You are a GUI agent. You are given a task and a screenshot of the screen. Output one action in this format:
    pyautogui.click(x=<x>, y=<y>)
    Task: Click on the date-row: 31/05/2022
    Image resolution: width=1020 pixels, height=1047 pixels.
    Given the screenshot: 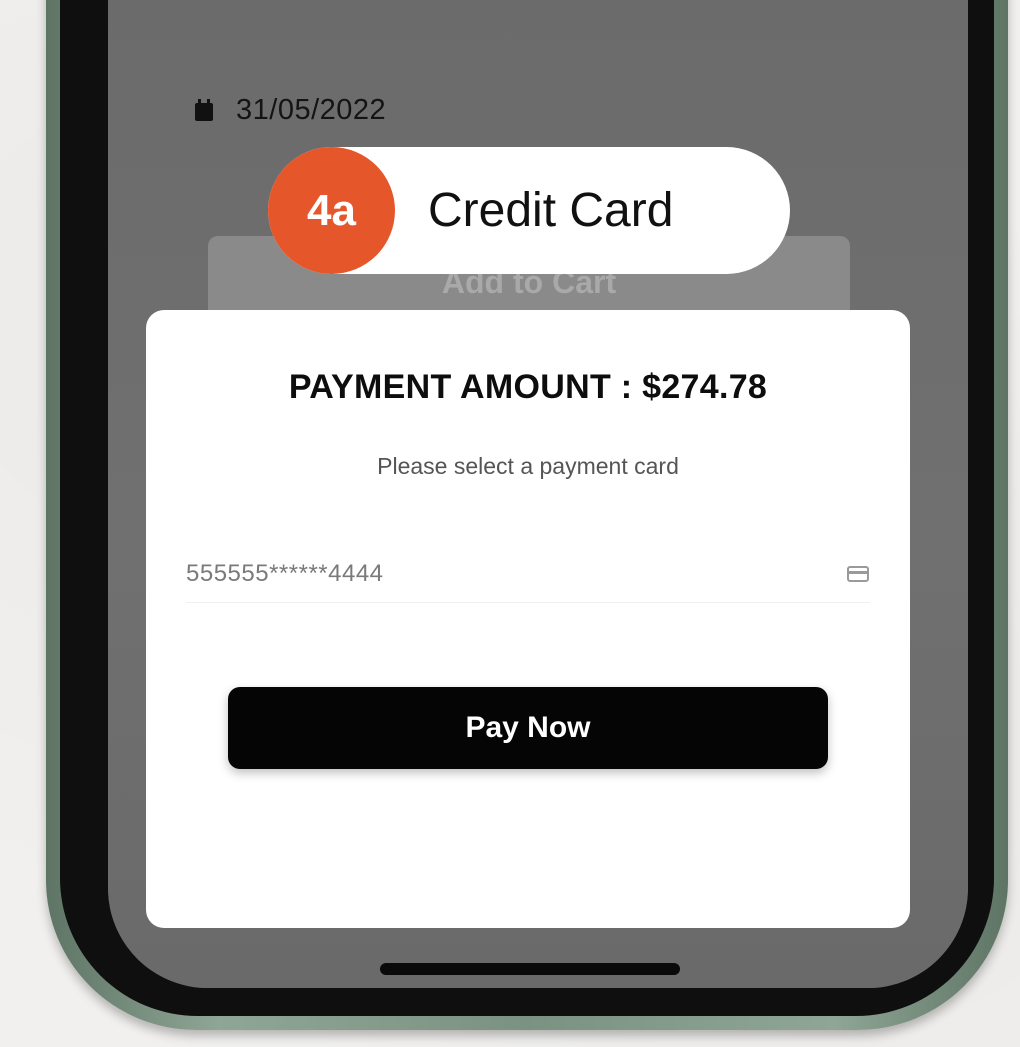 What is the action you would take?
    pyautogui.click(x=290, y=110)
    